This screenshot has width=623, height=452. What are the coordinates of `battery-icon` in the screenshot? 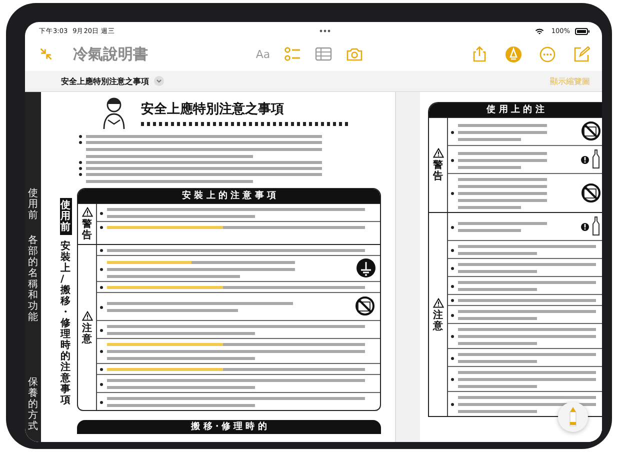 It's located at (582, 31).